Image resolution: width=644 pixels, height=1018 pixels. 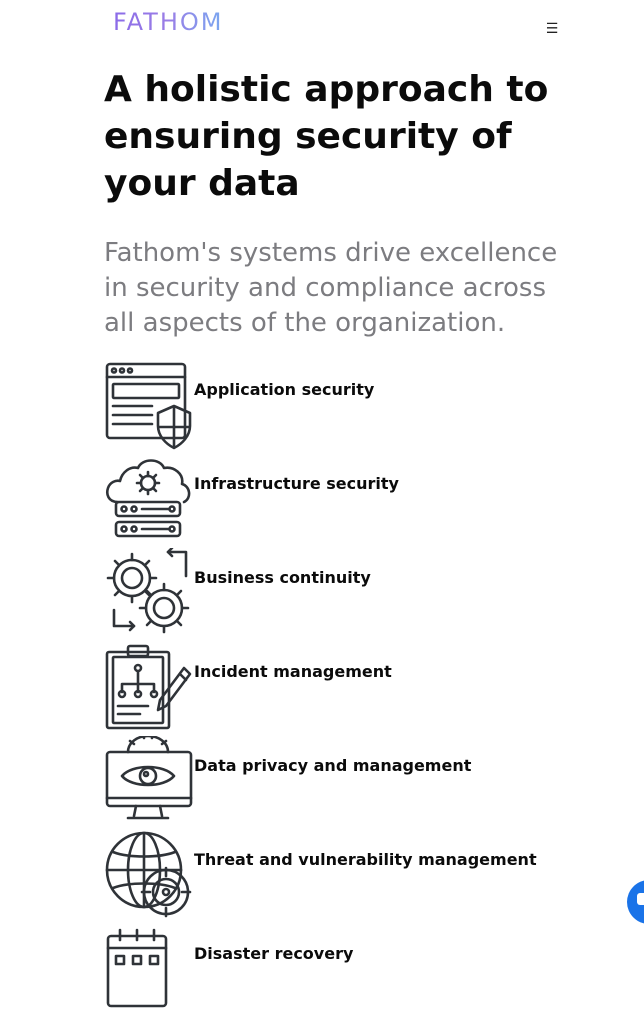 What do you see at coordinates (149, 687) in the screenshot?
I see `clipboard-pen-icon` at bounding box center [149, 687].